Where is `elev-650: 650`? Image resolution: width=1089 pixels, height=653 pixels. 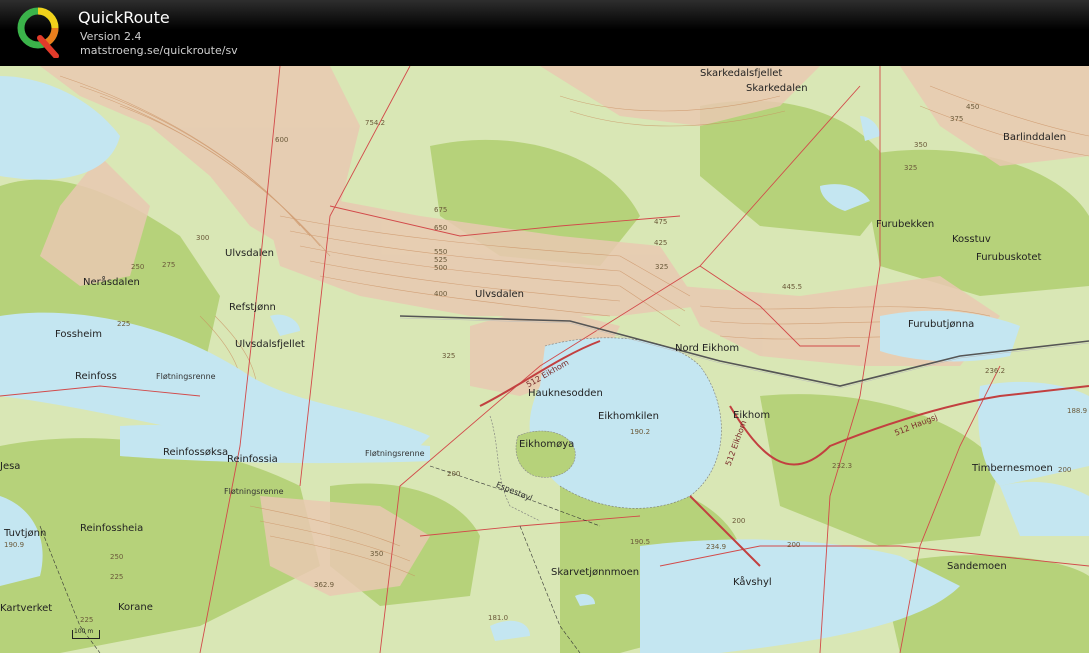
elev-650: 650 is located at coordinates (441, 228).